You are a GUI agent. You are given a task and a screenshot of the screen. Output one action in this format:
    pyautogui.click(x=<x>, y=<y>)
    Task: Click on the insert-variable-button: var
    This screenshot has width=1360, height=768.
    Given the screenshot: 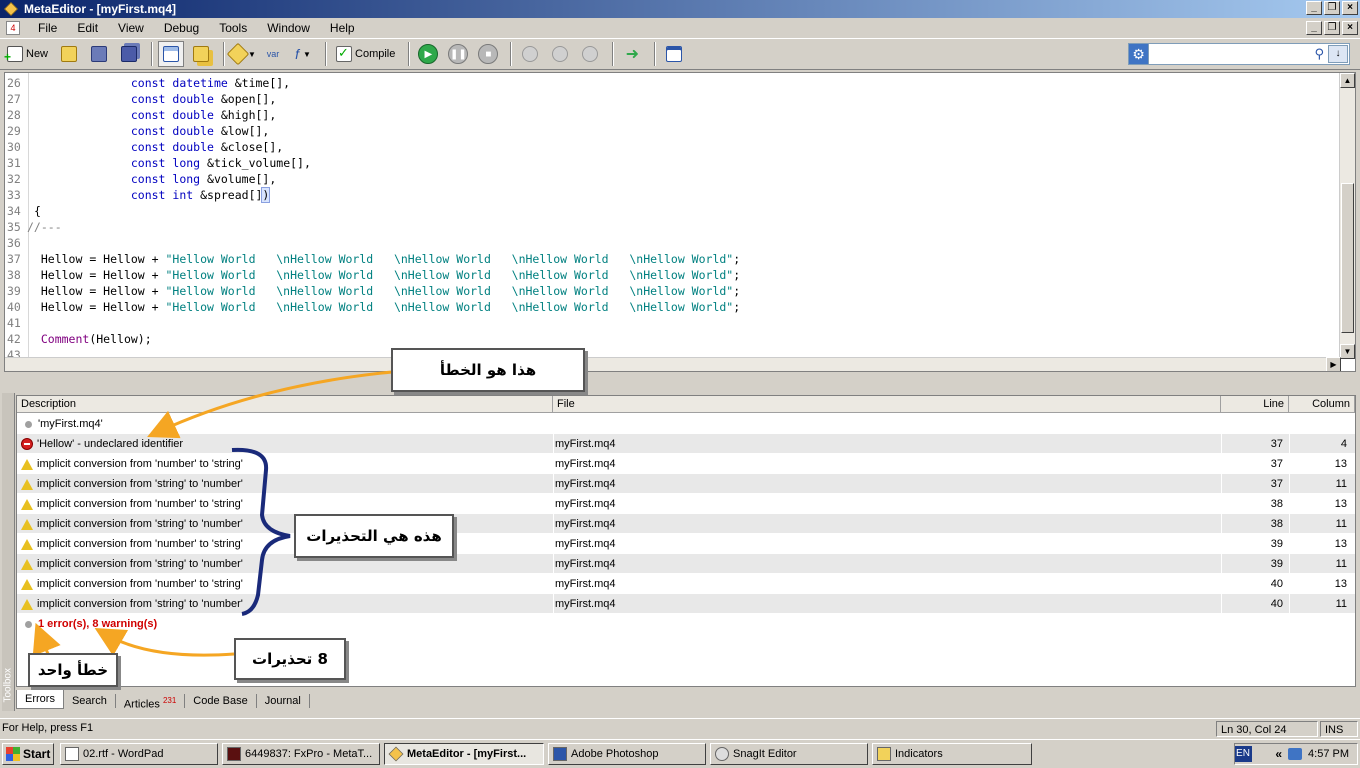 What is the action you would take?
    pyautogui.click(x=273, y=54)
    